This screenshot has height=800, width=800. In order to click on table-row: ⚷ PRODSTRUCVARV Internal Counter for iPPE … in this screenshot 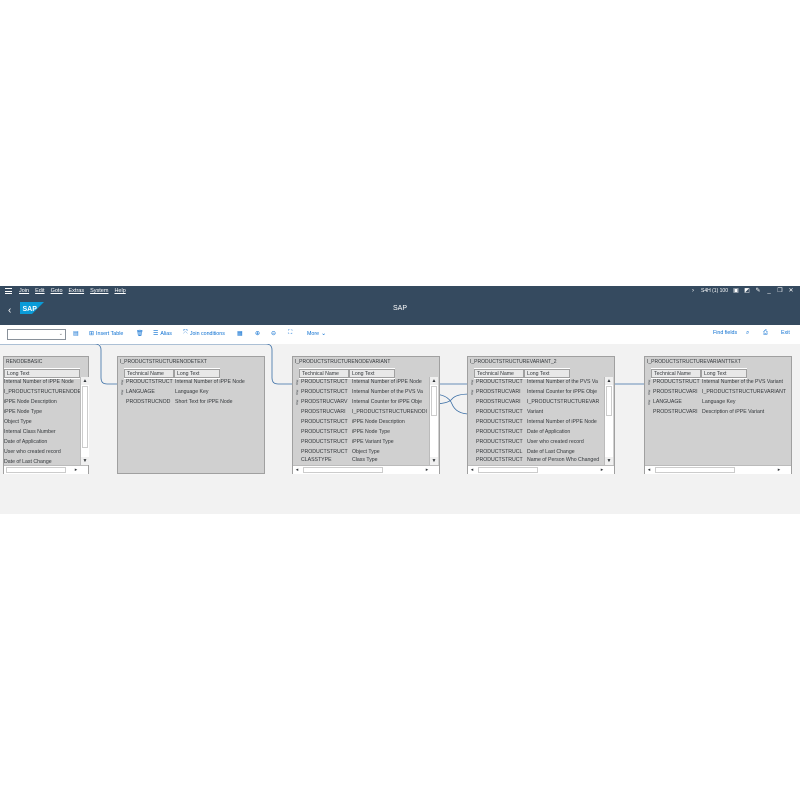, I will do `click(361, 402)`.